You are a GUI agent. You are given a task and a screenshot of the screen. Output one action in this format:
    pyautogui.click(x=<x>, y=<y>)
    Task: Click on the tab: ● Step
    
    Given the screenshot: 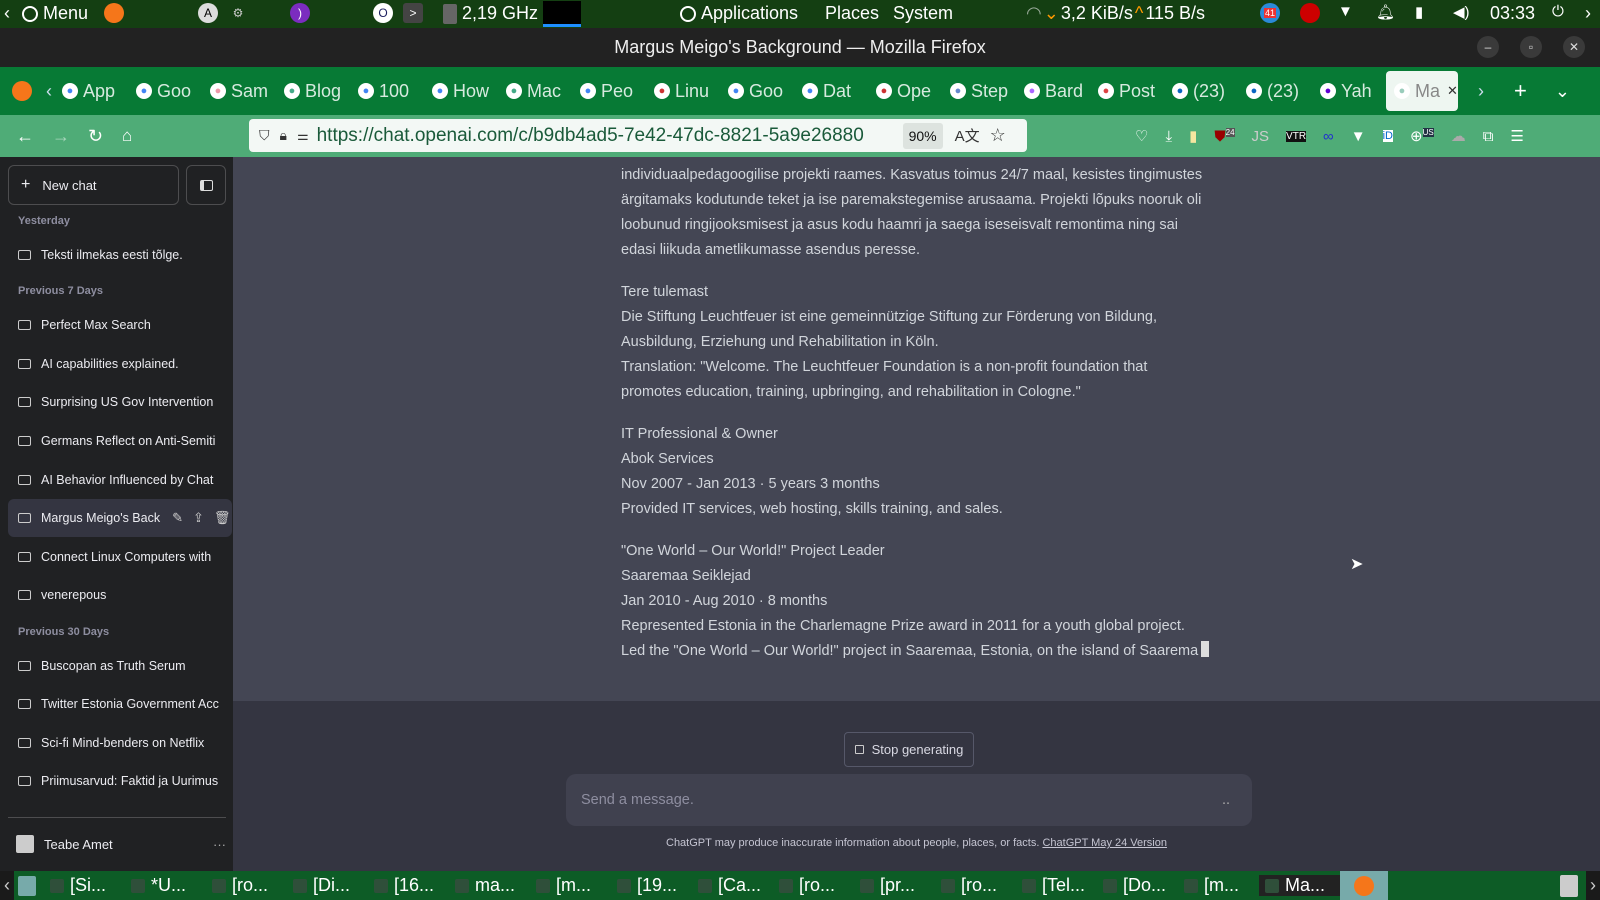 What is the action you would take?
    pyautogui.click(x=979, y=91)
    